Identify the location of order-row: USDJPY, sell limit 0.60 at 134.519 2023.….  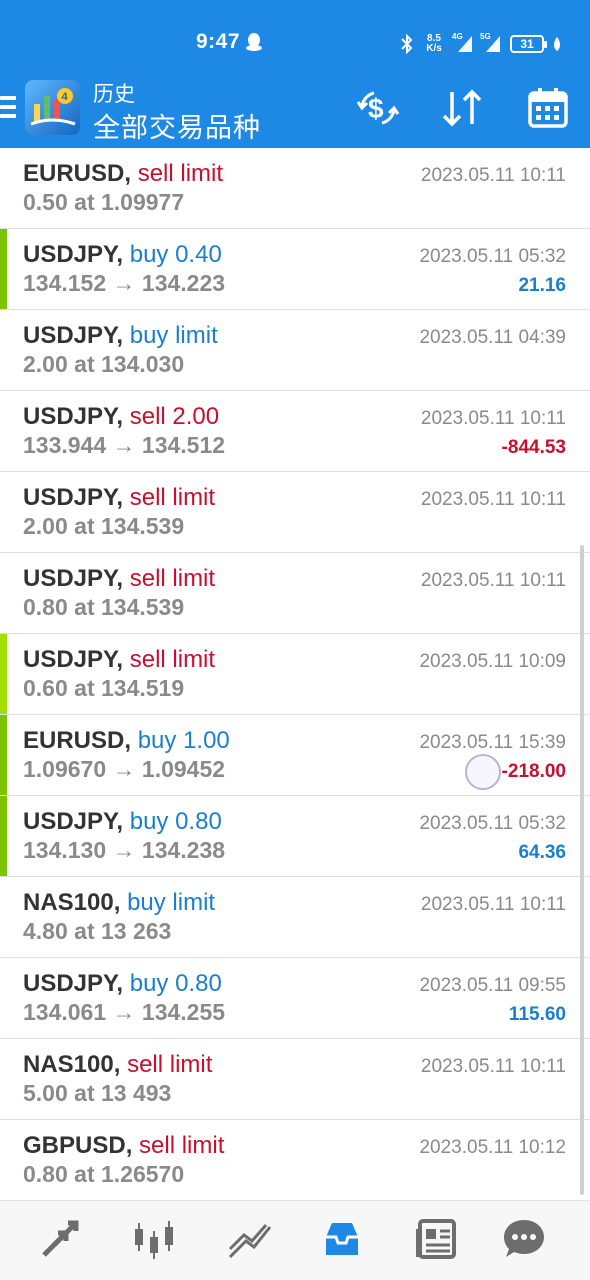
(295, 674).